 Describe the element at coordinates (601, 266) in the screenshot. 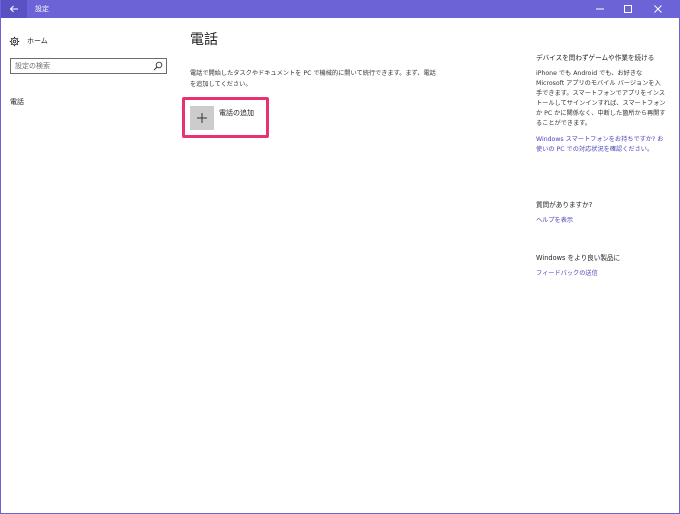

I see `feedback-section: Windows をより良い製品に フィードバックの送信` at that location.